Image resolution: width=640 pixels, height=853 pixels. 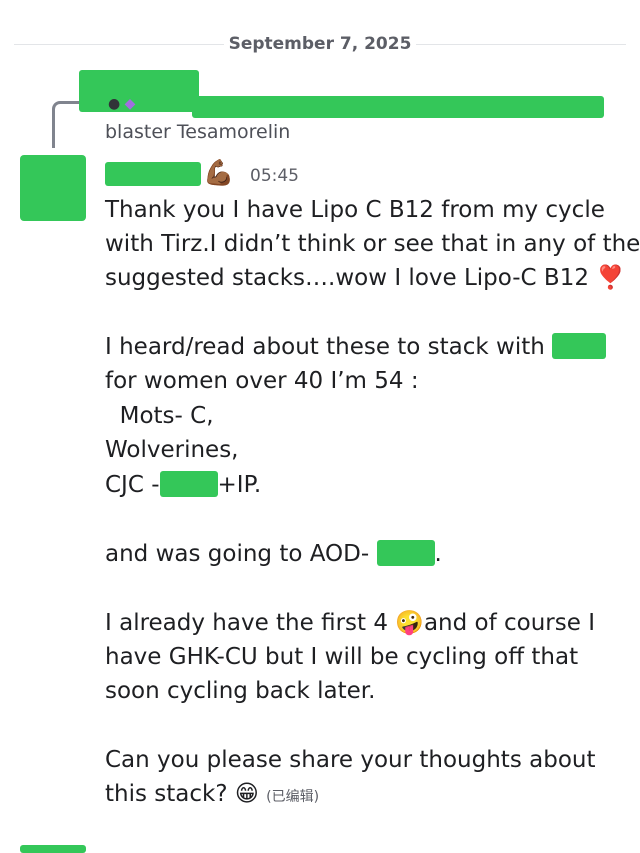 What do you see at coordinates (172, 450) in the screenshot?
I see `message-line: Wolverines,` at bounding box center [172, 450].